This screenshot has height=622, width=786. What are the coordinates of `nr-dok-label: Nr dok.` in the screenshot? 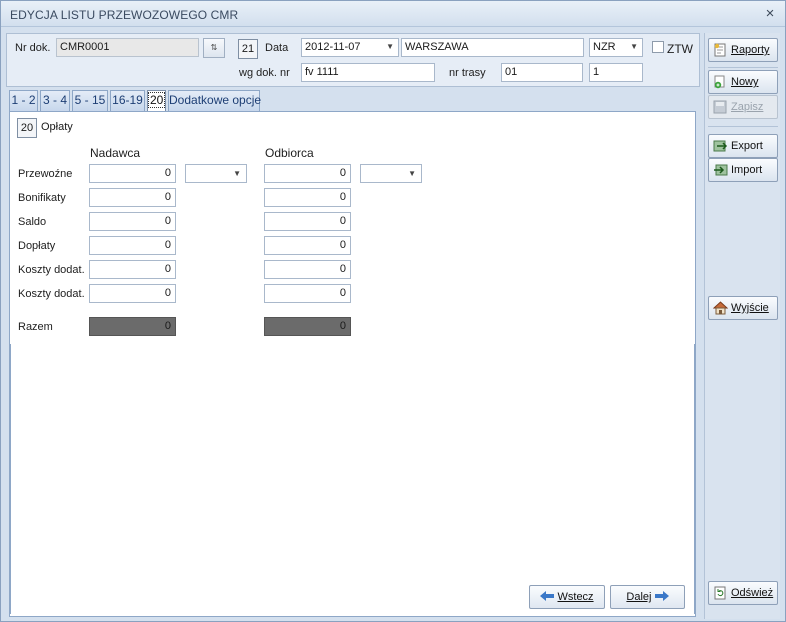 It's located at (33, 48).